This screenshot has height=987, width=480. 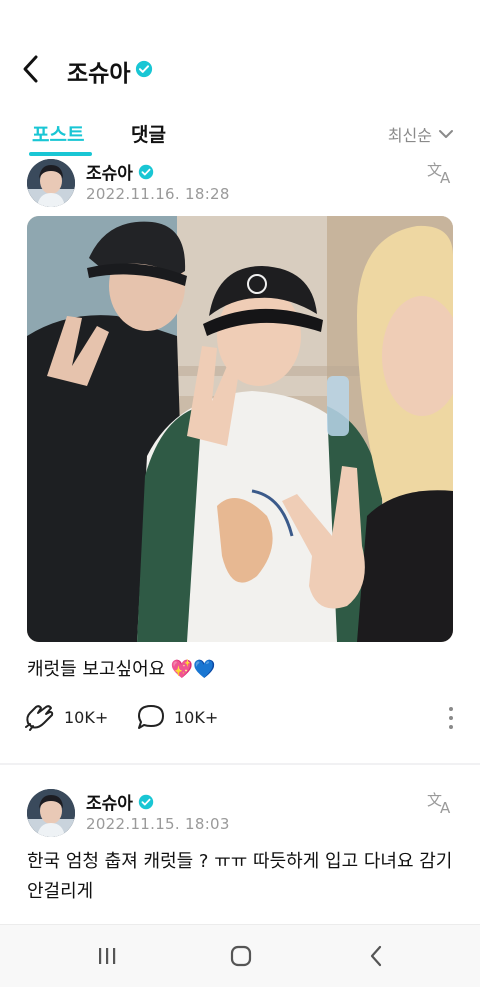 I want to click on comment-count: 10K+, so click(x=196, y=717).